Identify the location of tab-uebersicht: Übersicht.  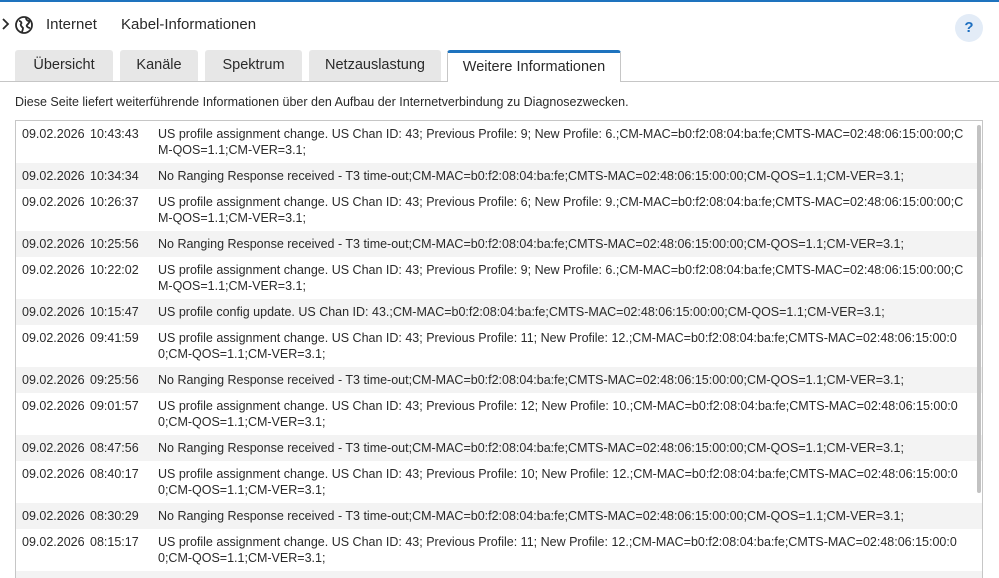
(64, 65).